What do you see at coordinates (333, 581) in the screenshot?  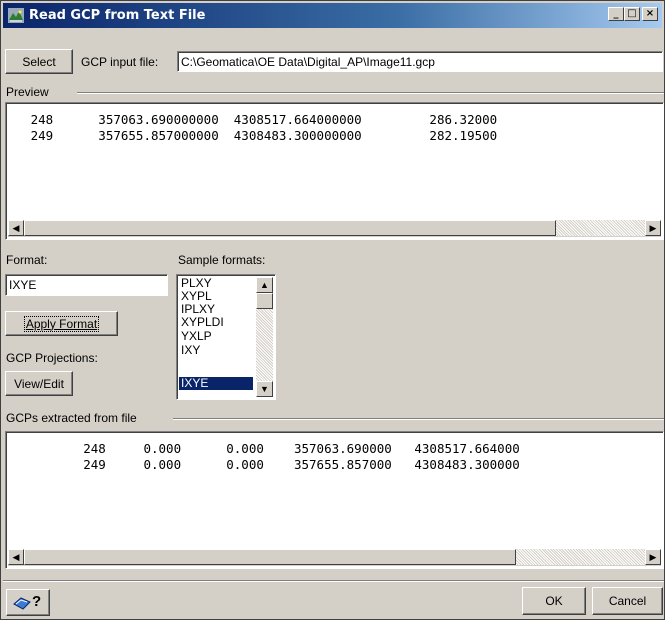 I see `footer-divider` at bounding box center [333, 581].